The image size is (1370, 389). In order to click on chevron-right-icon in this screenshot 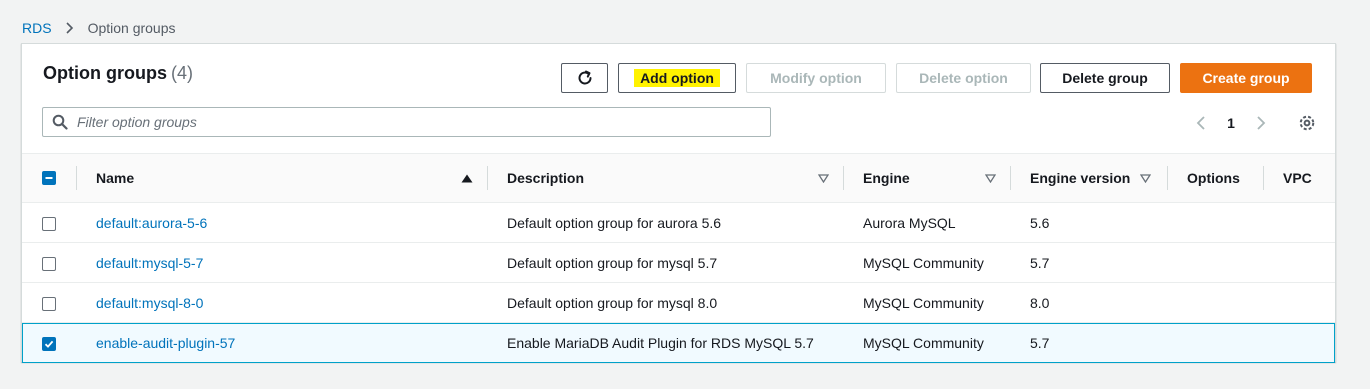, I will do `click(69, 28)`.